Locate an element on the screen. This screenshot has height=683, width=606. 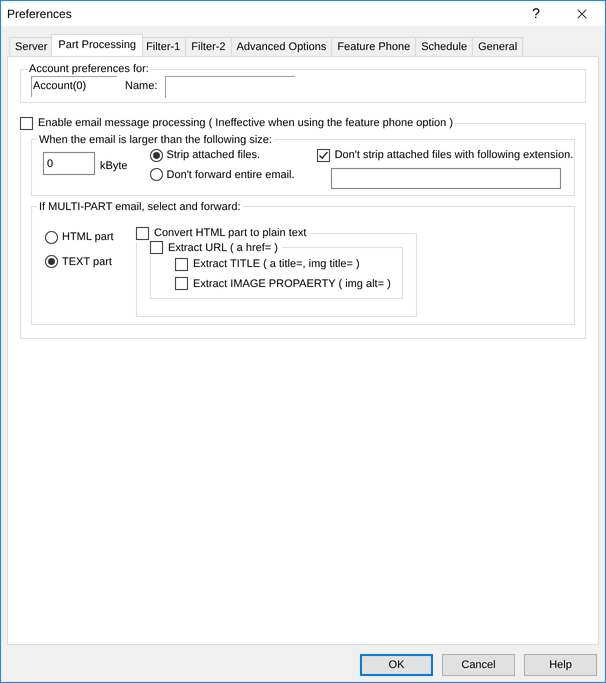
tab: Server is located at coordinates (31, 46).